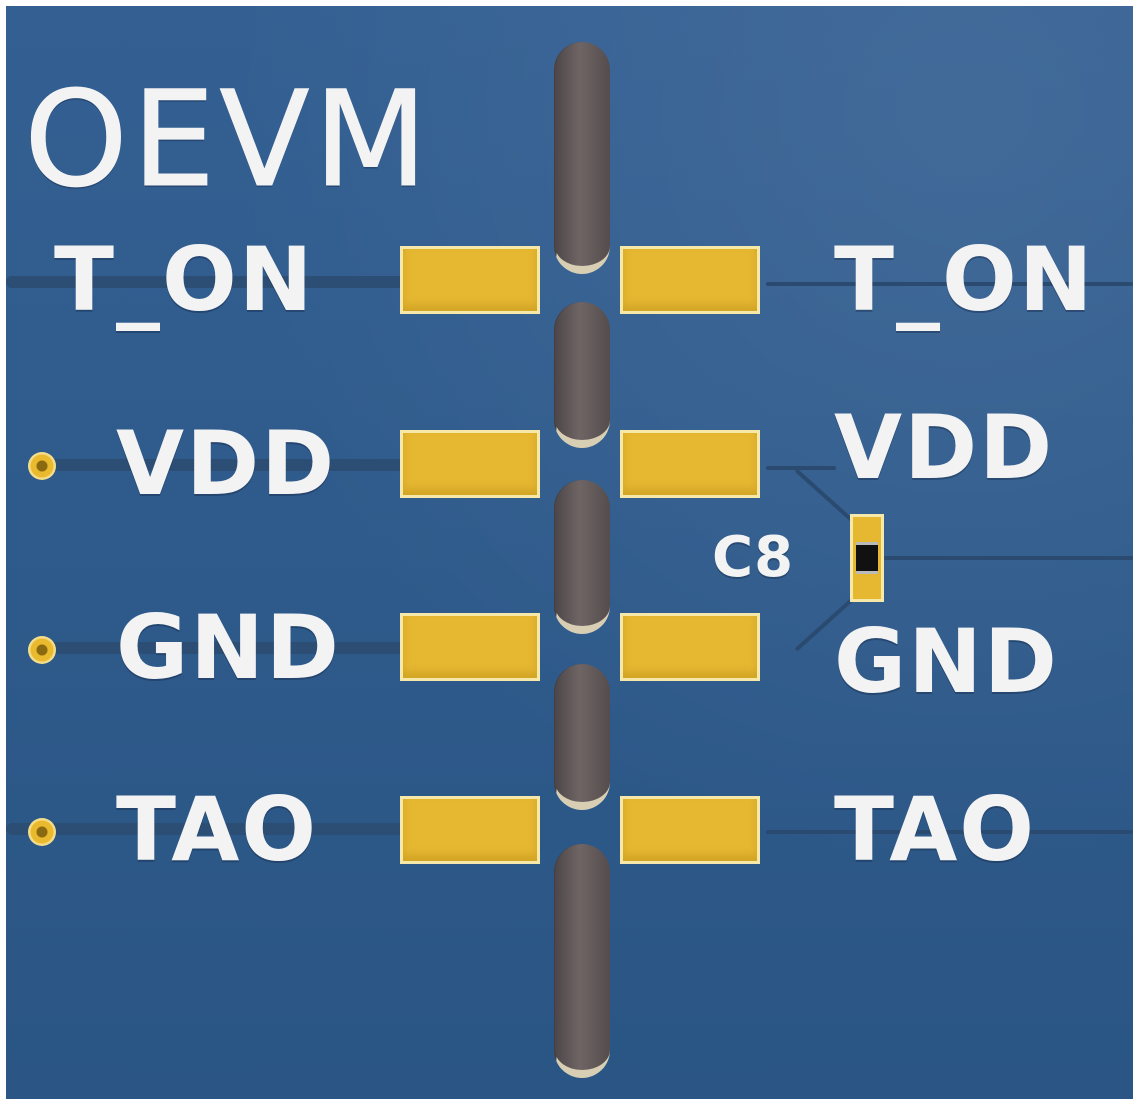 The height and width of the screenshot is (1105, 1139). I want to click on pad-left-vdd, so click(470, 464).